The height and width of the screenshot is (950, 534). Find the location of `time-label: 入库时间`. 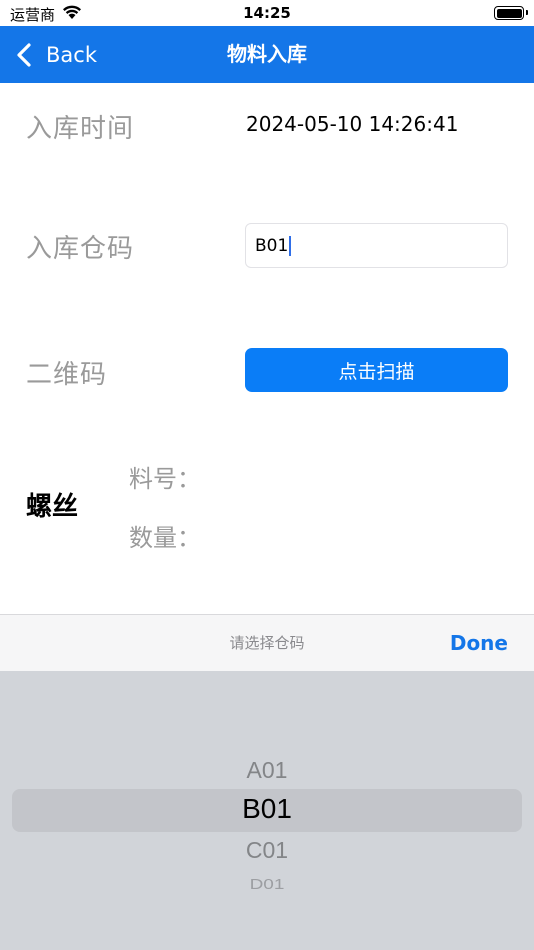

time-label: 入库时间 is located at coordinates (80, 129).